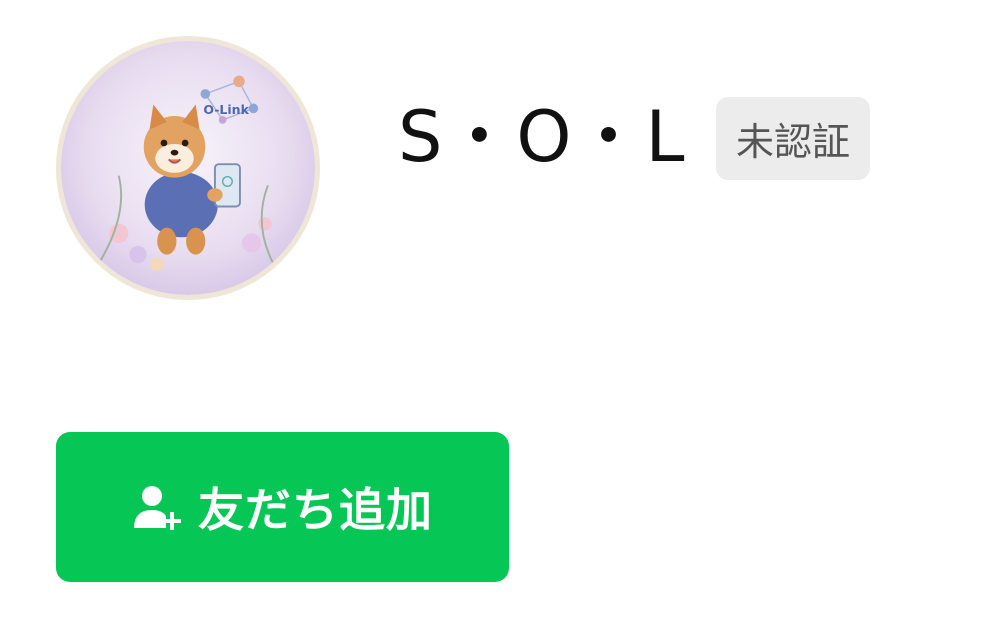  I want to click on verification-badge: 未認証, so click(793, 138).